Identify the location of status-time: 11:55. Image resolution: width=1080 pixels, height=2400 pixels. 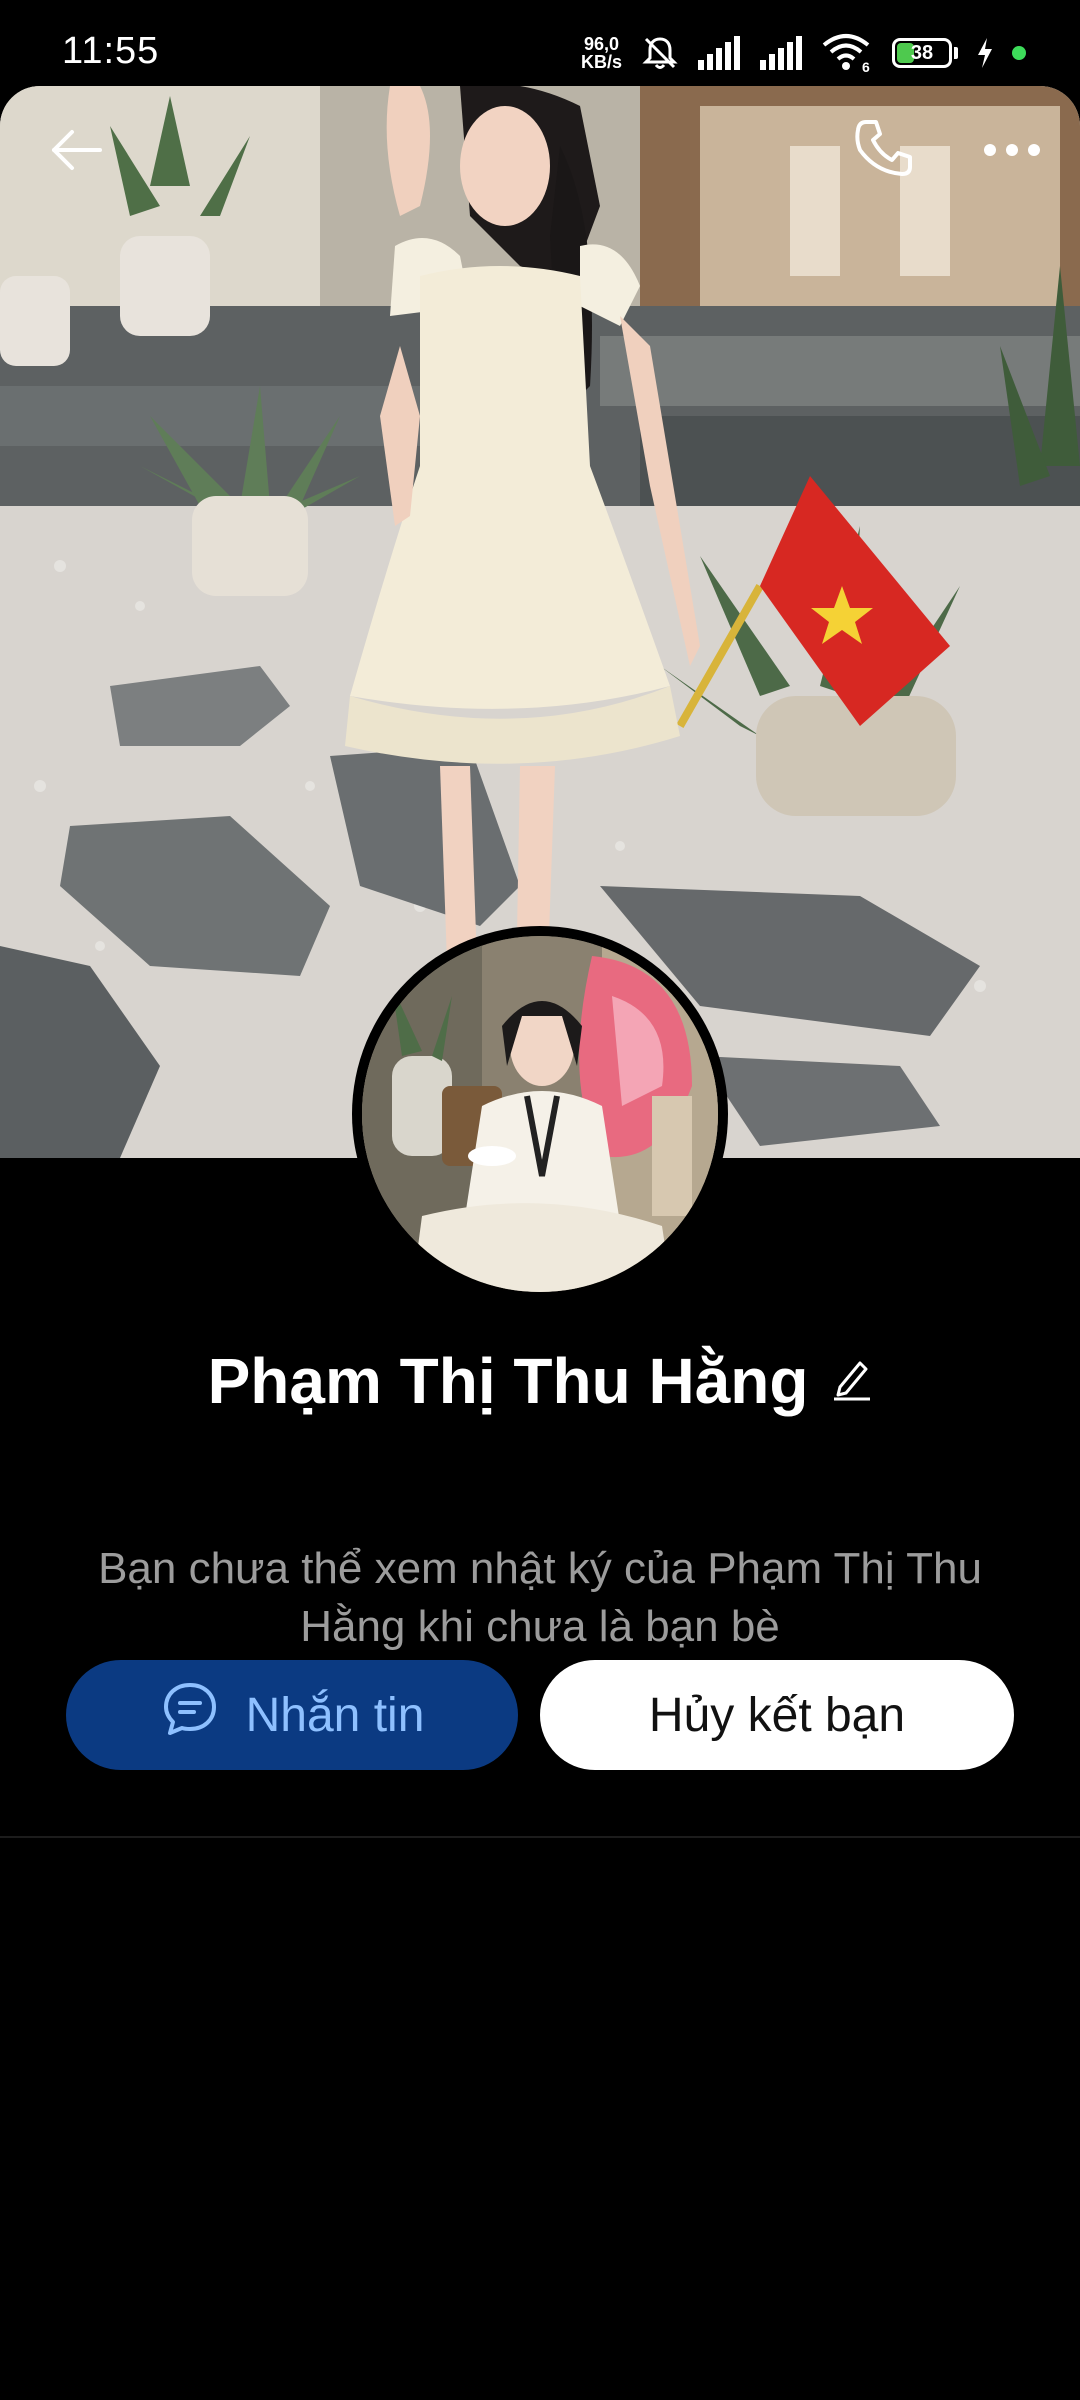
(111, 51).